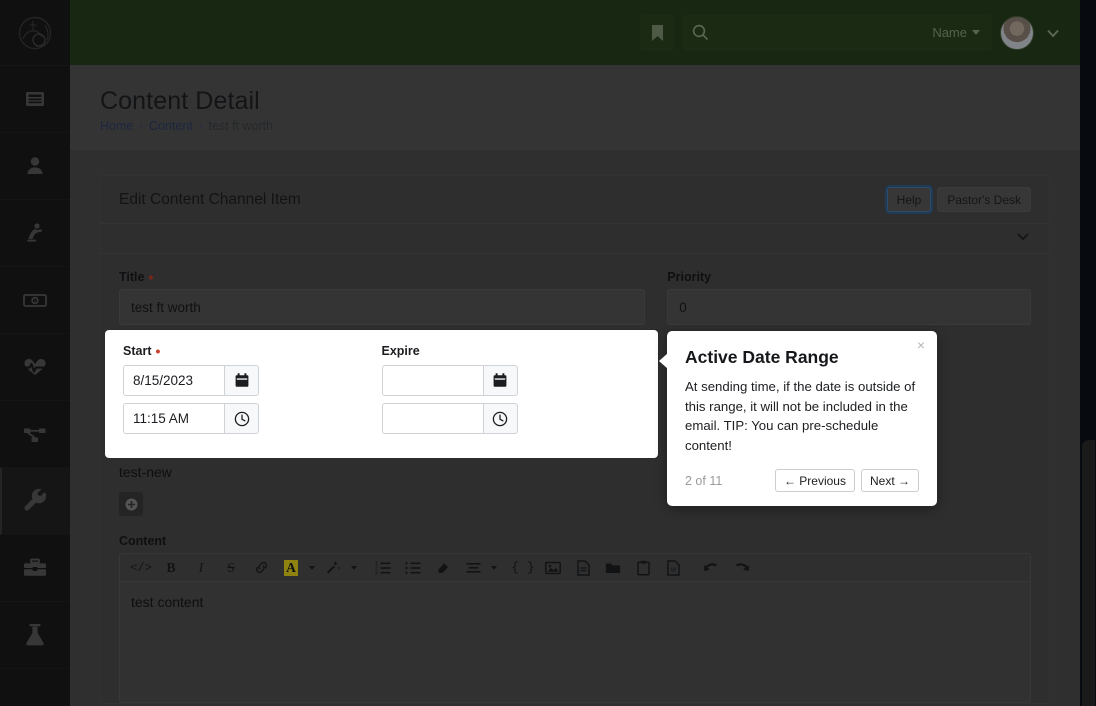  Describe the element at coordinates (949, 32) in the screenshot. I see `search-scope-label: Name` at that location.